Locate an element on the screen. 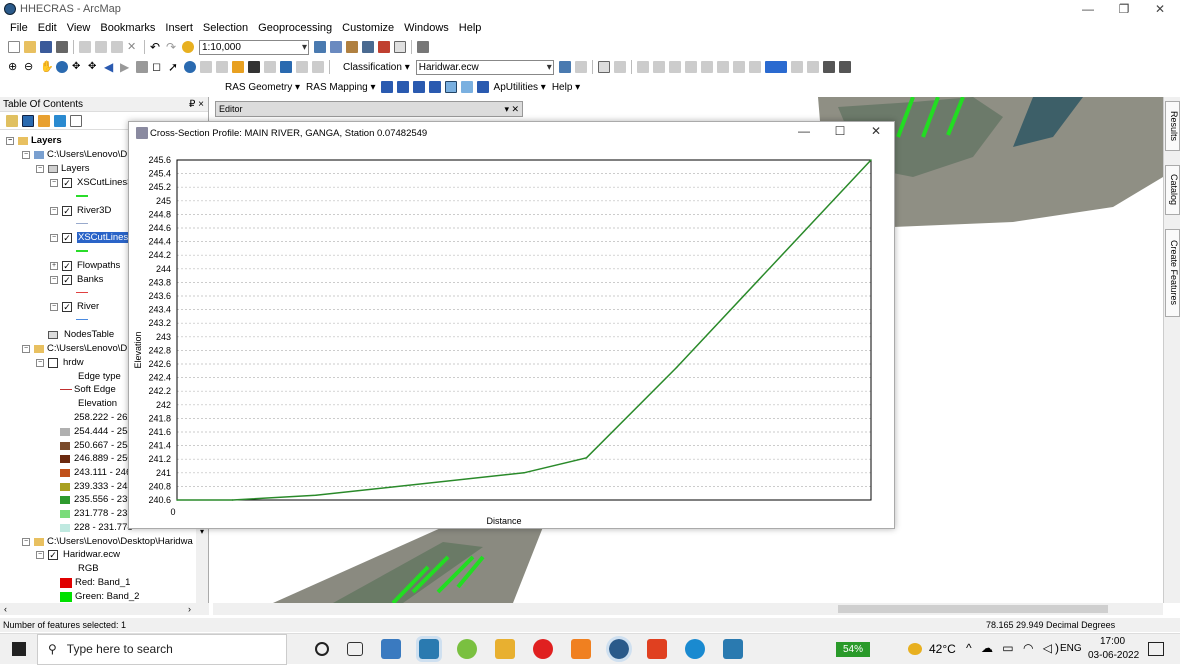 This screenshot has width=1180, height=665. scale-combo: 1:10,000 is located at coordinates (254, 47).